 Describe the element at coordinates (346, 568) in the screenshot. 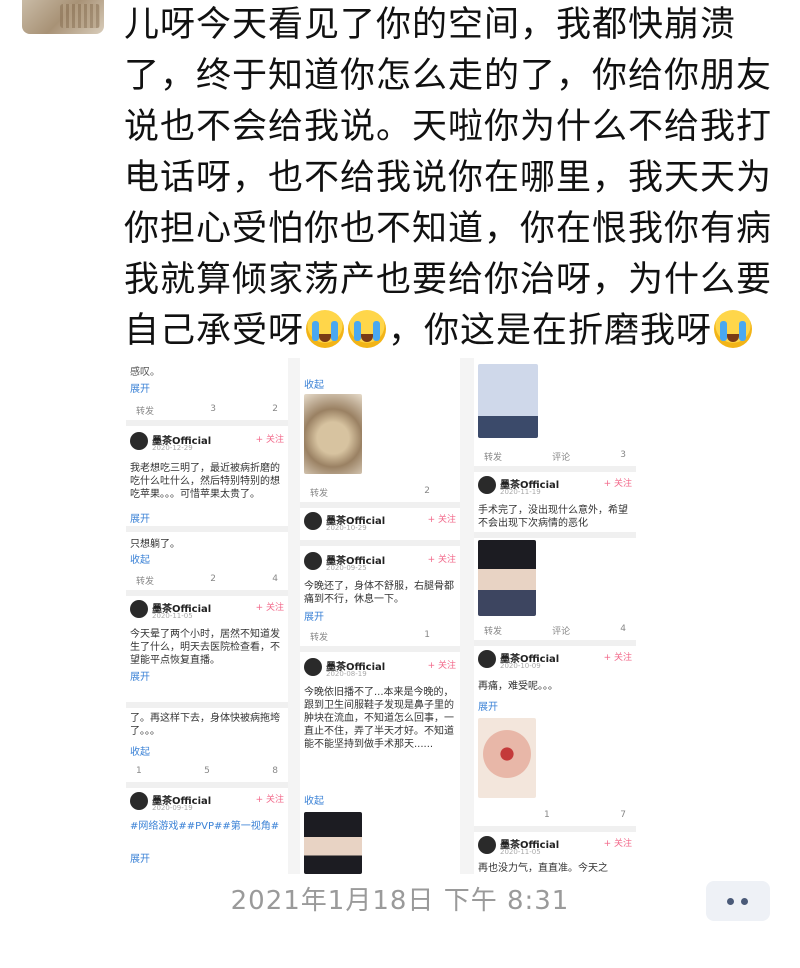

I see `post-date: 2020-09-25` at that location.